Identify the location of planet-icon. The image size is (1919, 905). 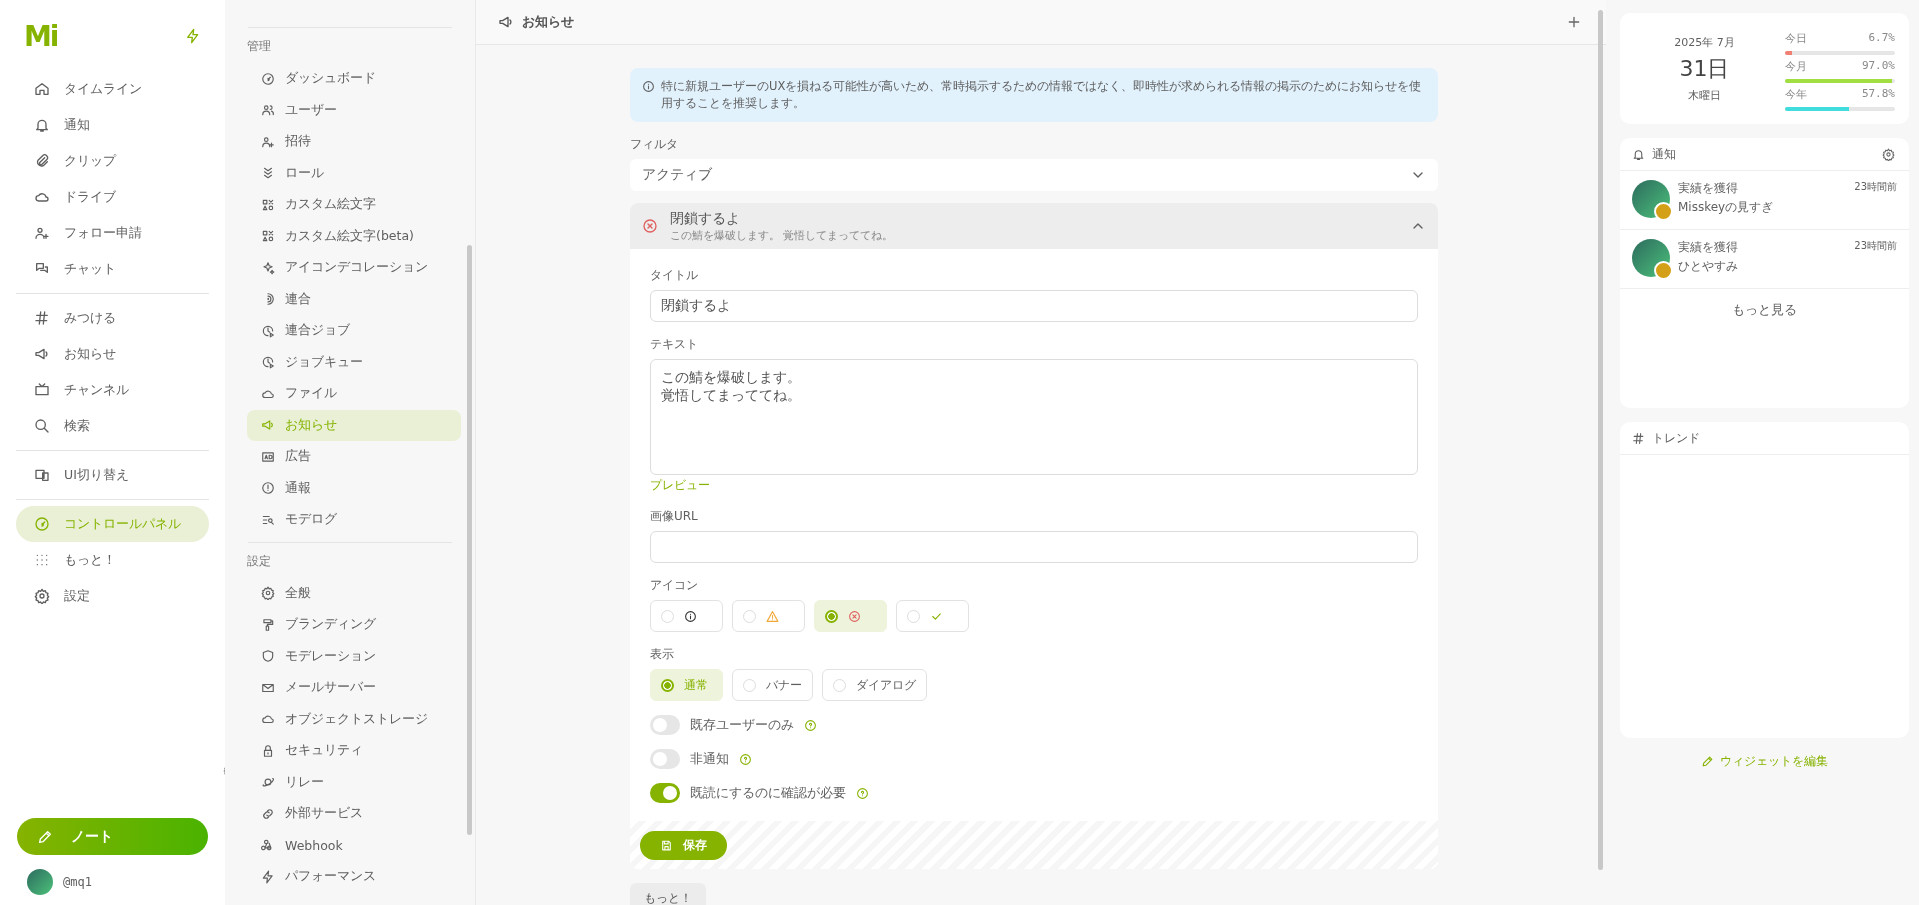
(268, 782).